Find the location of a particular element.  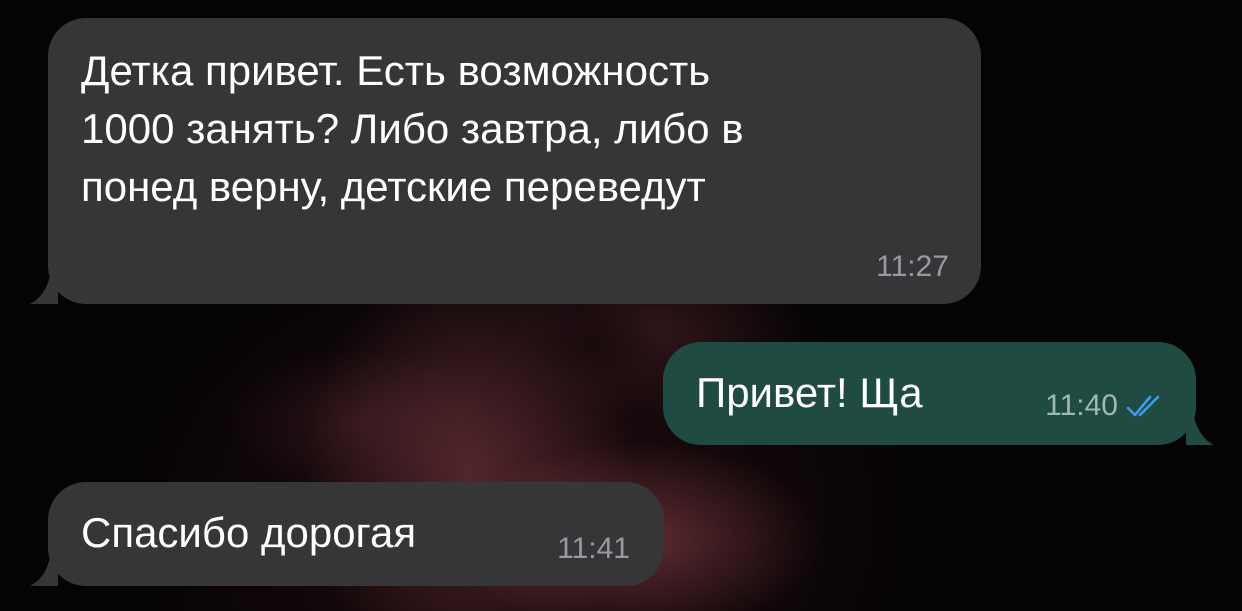

message-meta: 11:27 is located at coordinates (912, 267).